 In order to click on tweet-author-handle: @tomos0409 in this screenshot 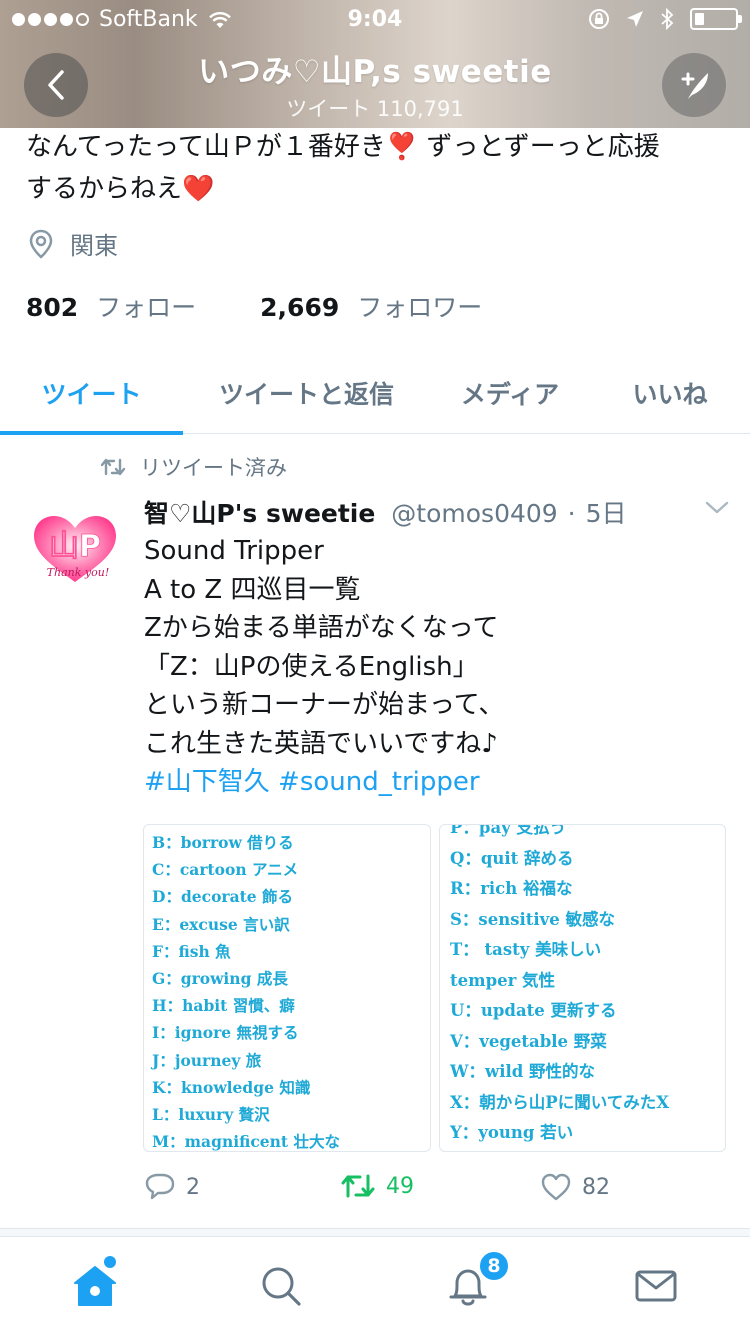, I will do `click(474, 513)`.